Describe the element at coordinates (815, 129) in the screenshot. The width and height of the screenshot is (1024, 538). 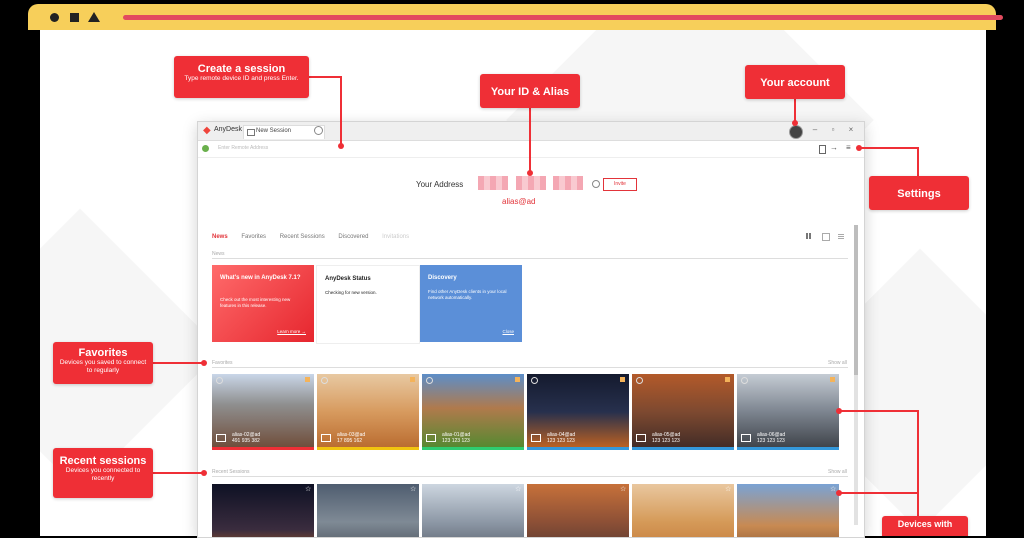
I see `minimize-icon: –` at that location.